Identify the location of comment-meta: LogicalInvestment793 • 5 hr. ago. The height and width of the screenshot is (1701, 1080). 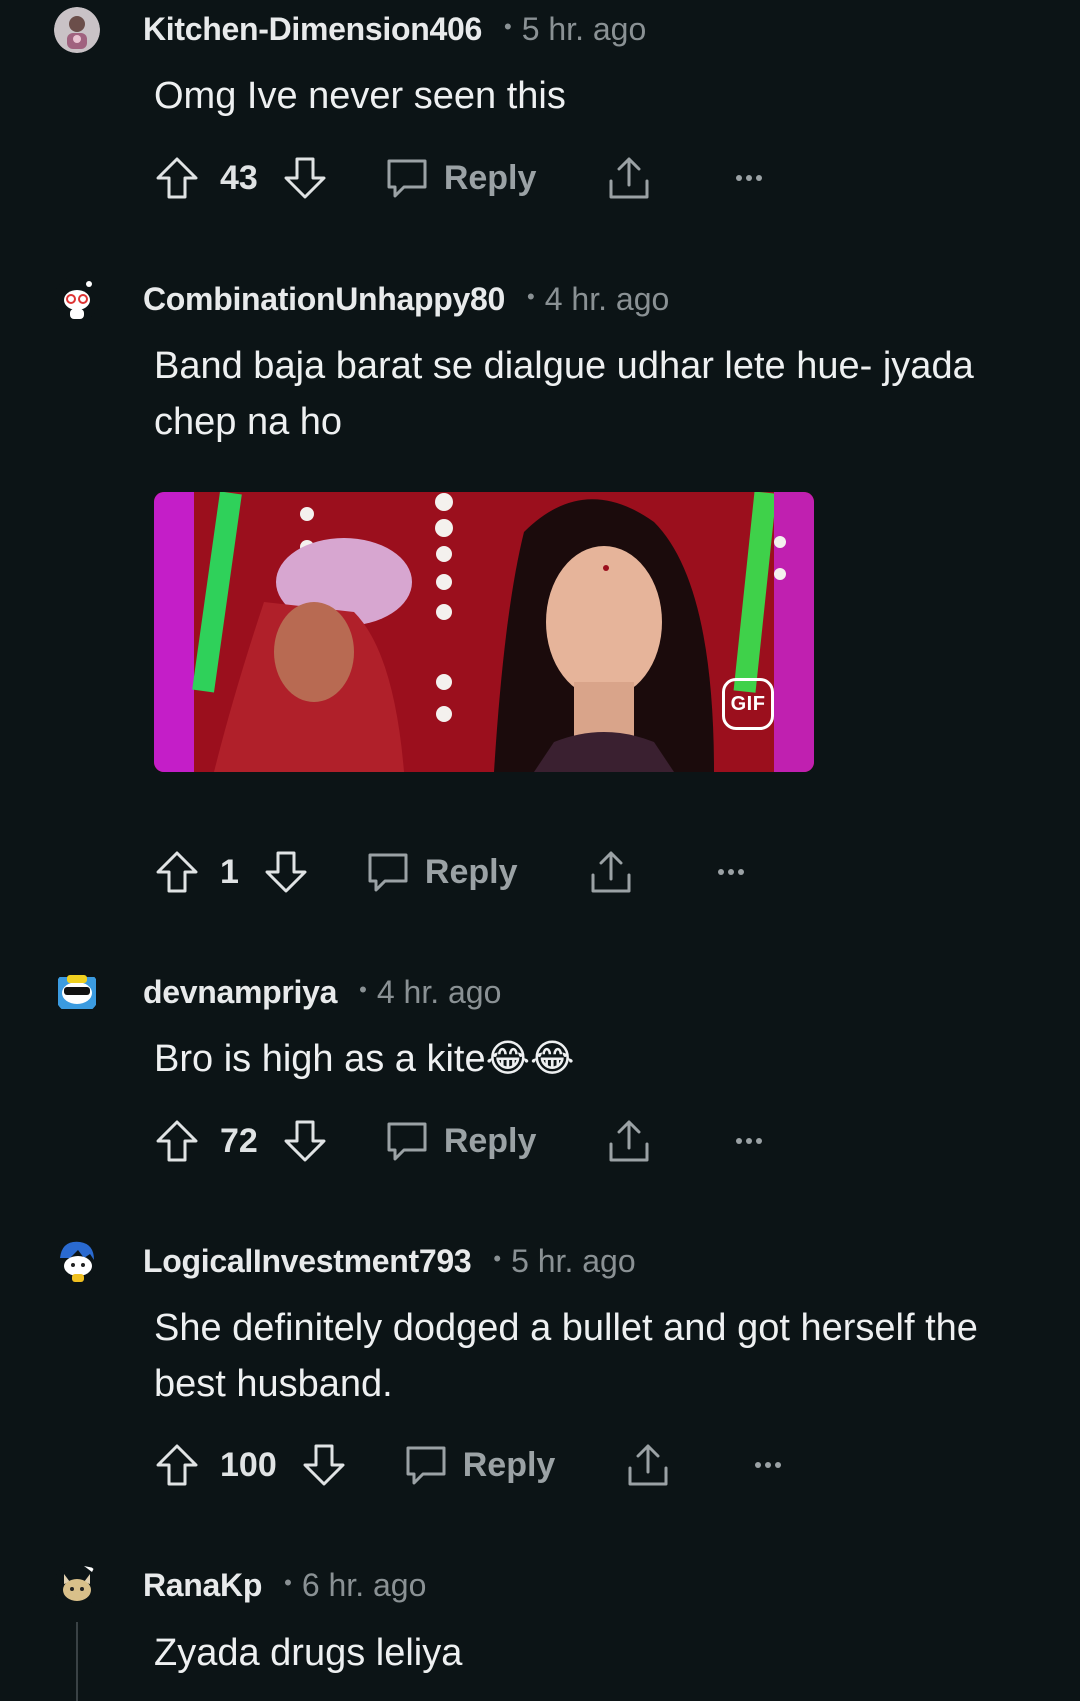
(389, 1261).